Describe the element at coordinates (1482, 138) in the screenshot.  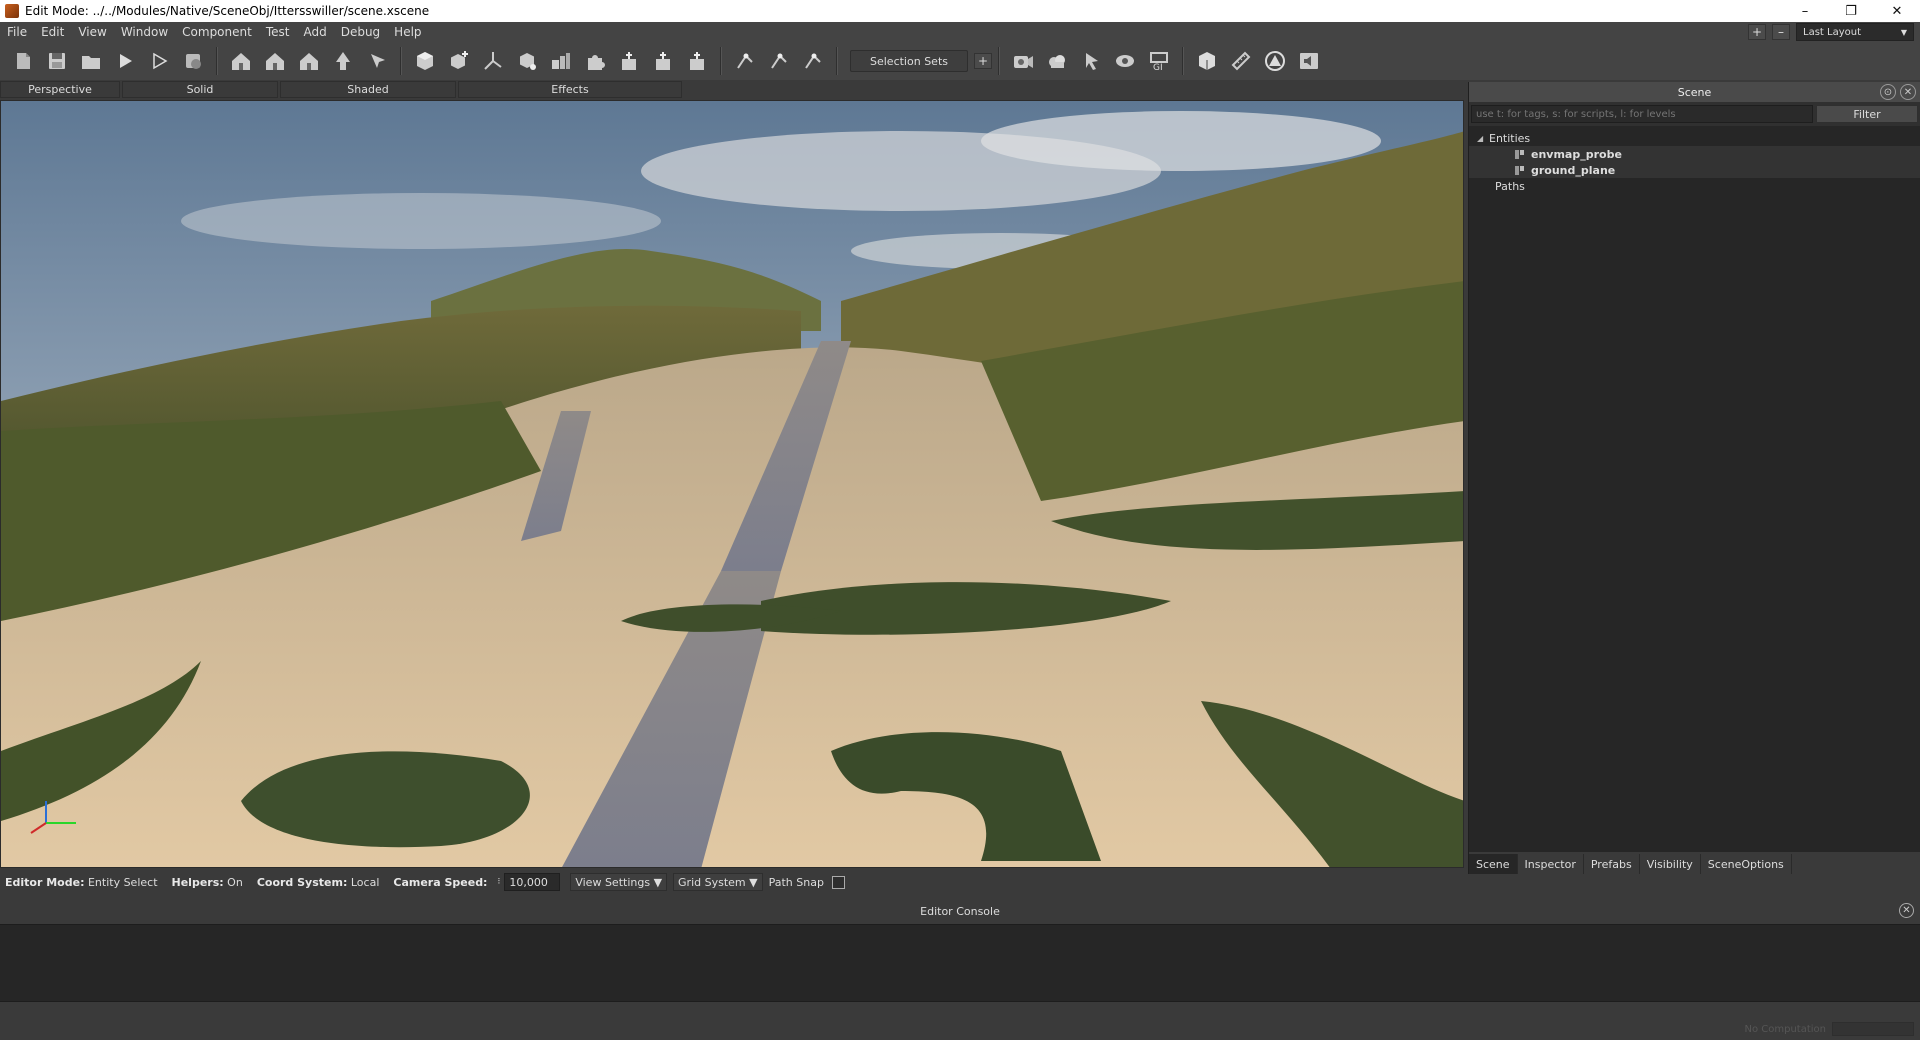
I see `expand-arrow-icon: ◢` at that location.